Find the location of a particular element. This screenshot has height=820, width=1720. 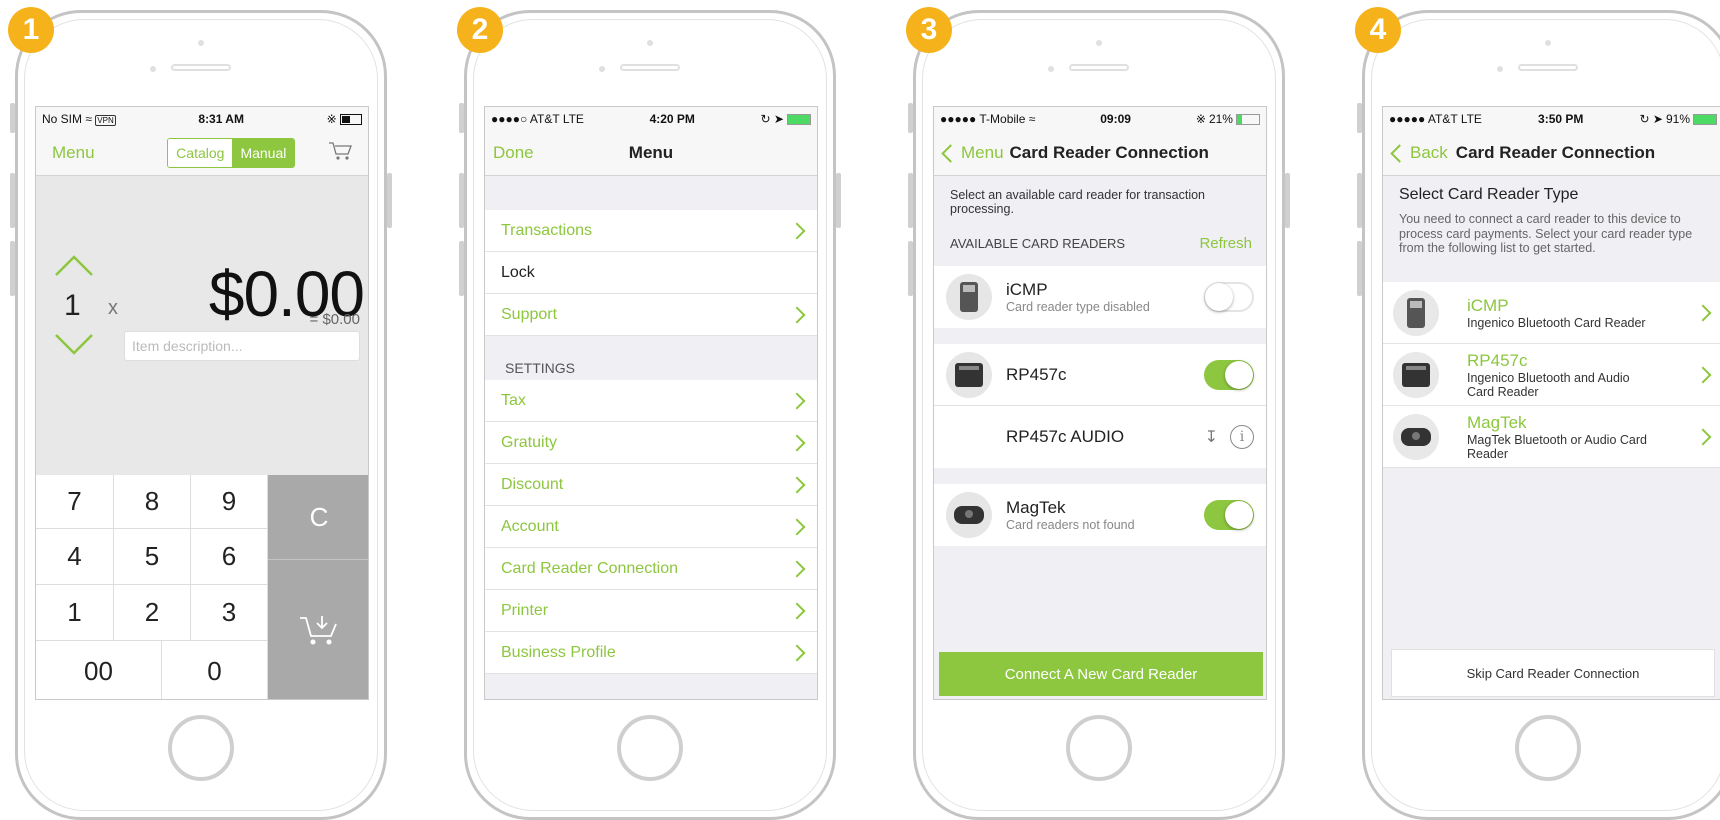

number-keypad: 7 8 9 4 5 6 1 2 3 00 0 is located at coordinates (152, 587).